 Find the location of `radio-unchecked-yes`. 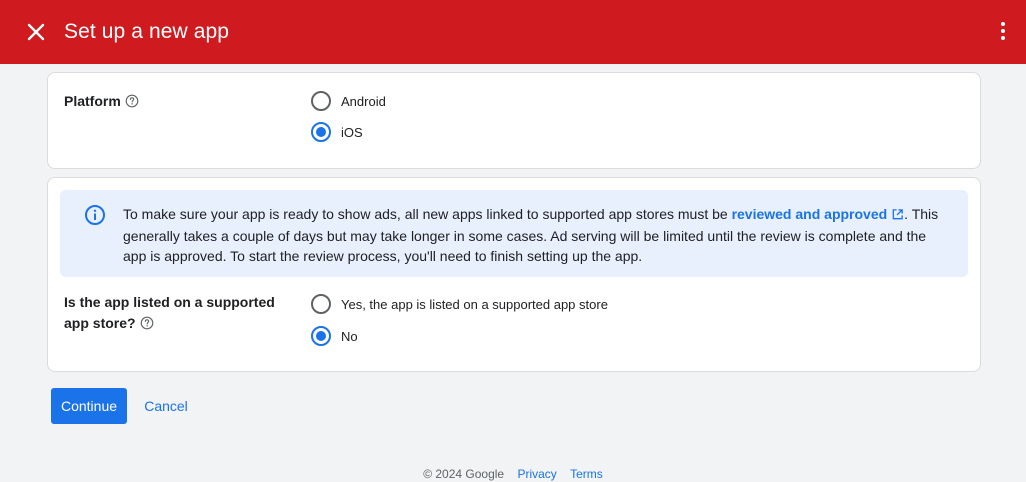

radio-unchecked-yes is located at coordinates (321, 304).